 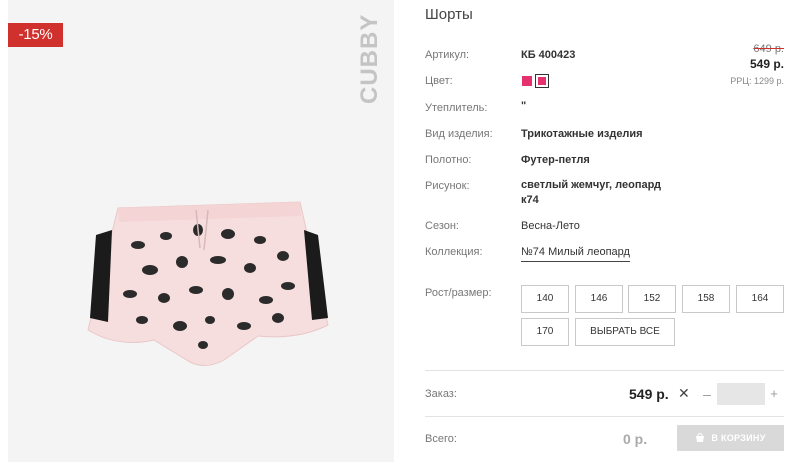 I want to click on product-title: Шорты, so click(x=449, y=14).